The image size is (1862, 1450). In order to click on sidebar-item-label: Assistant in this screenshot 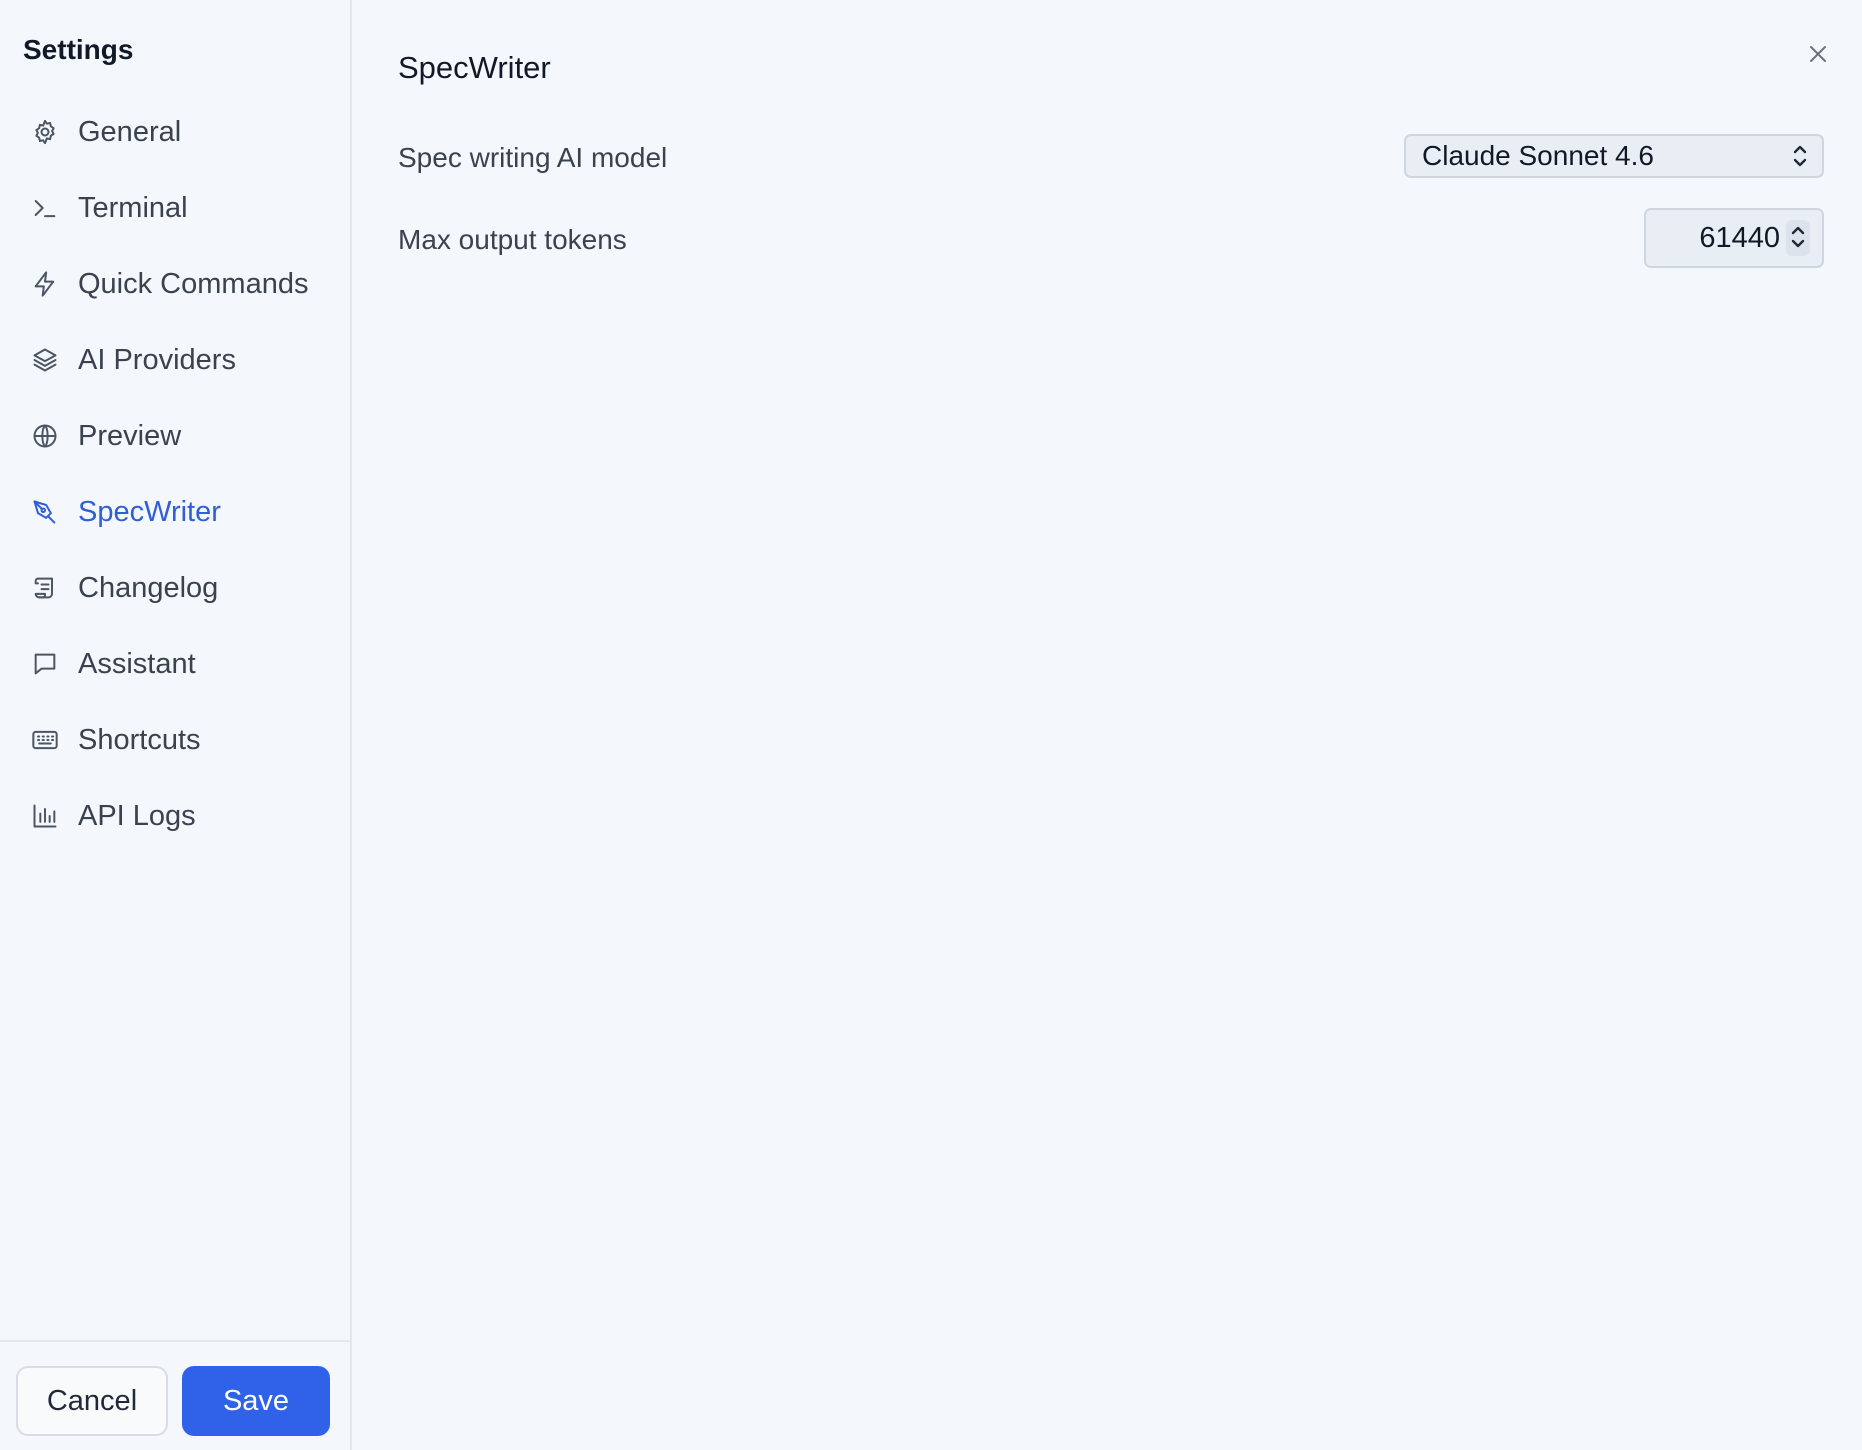, I will do `click(137, 663)`.